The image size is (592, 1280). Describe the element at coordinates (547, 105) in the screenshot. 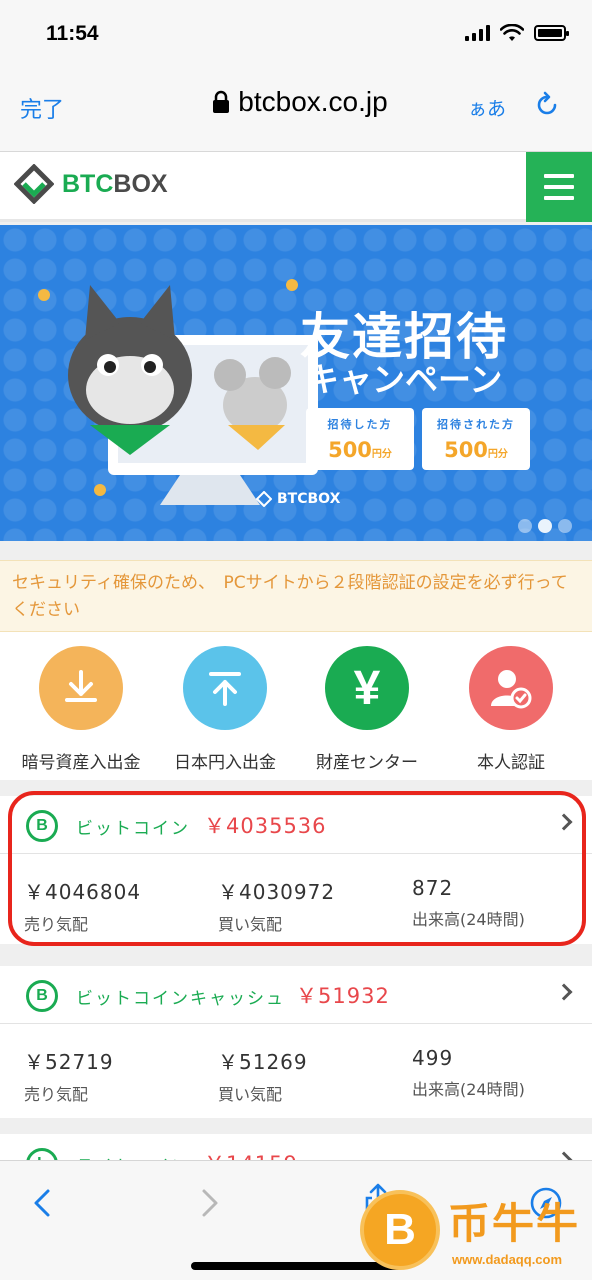

I see `reload-icon` at that location.